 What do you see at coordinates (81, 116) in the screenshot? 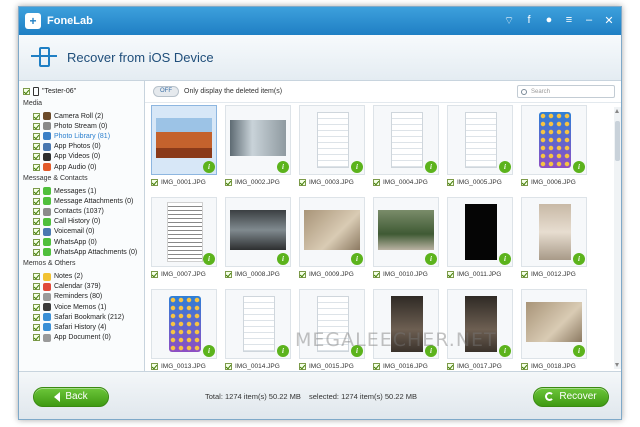
I see `sidebar-item: Camera Roll (2)` at bounding box center [81, 116].